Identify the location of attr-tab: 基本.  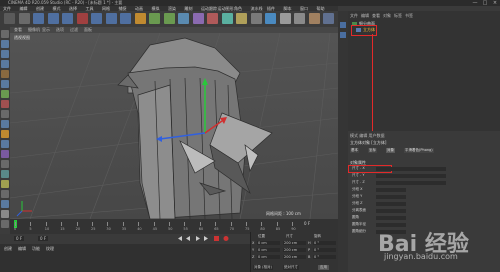
(354, 150).